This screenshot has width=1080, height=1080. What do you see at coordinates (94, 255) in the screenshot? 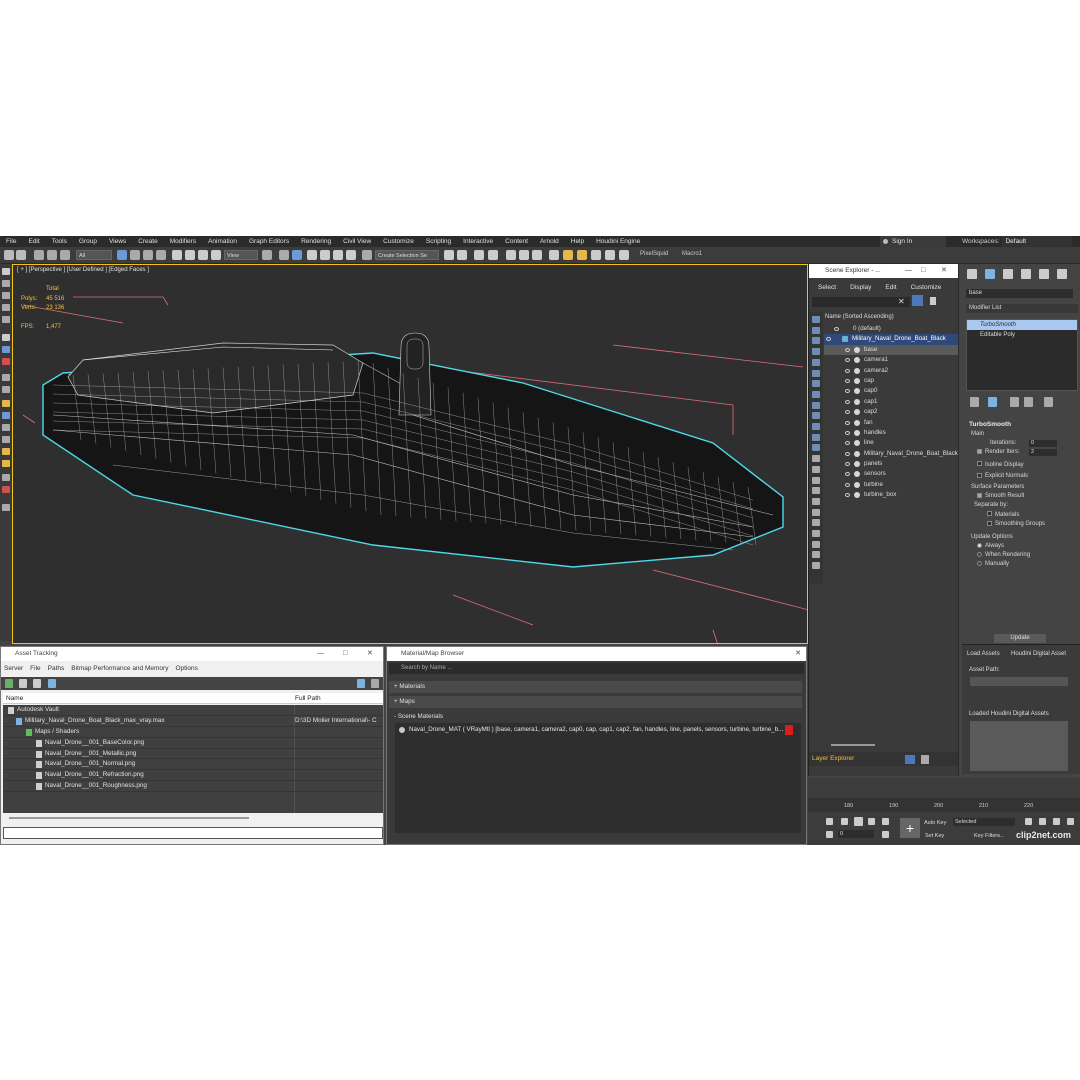
I see `selection-filter-dropdown: All` at bounding box center [94, 255].